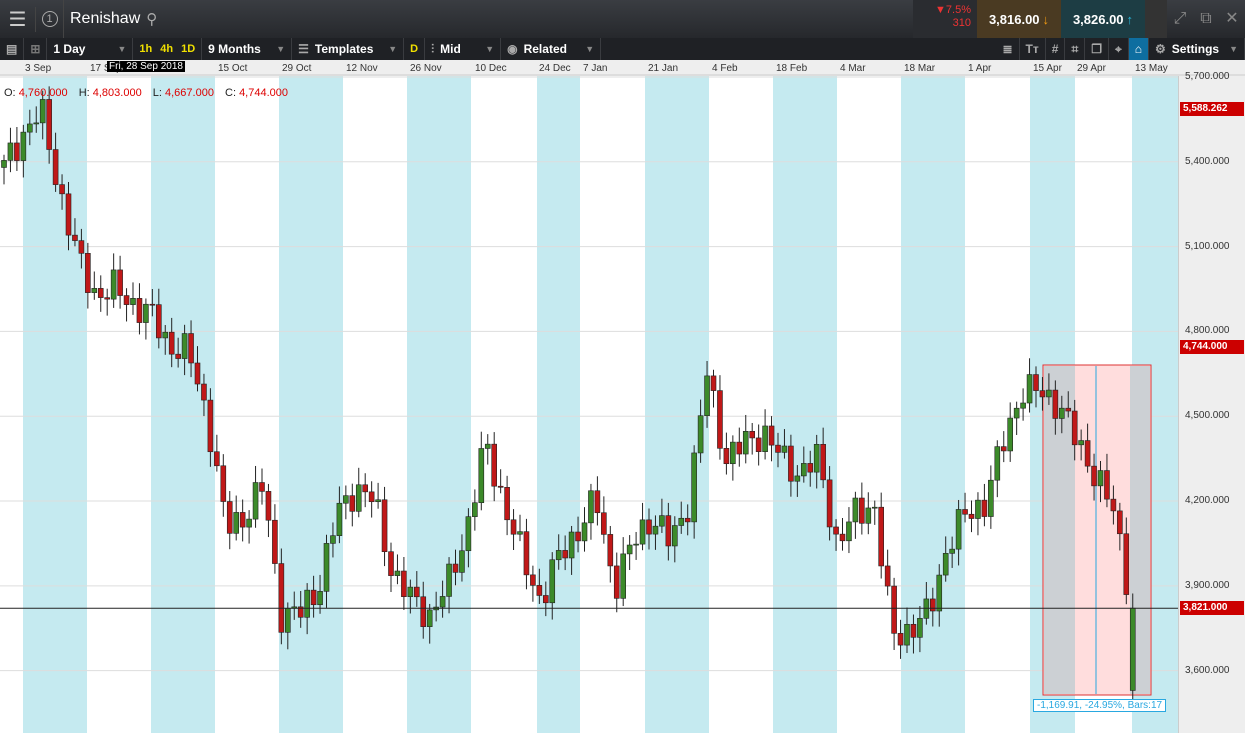 The width and height of the screenshot is (1245, 733). Describe the element at coordinates (1206, 19) in the screenshot. I see `popout-button: ⧉` at that location.